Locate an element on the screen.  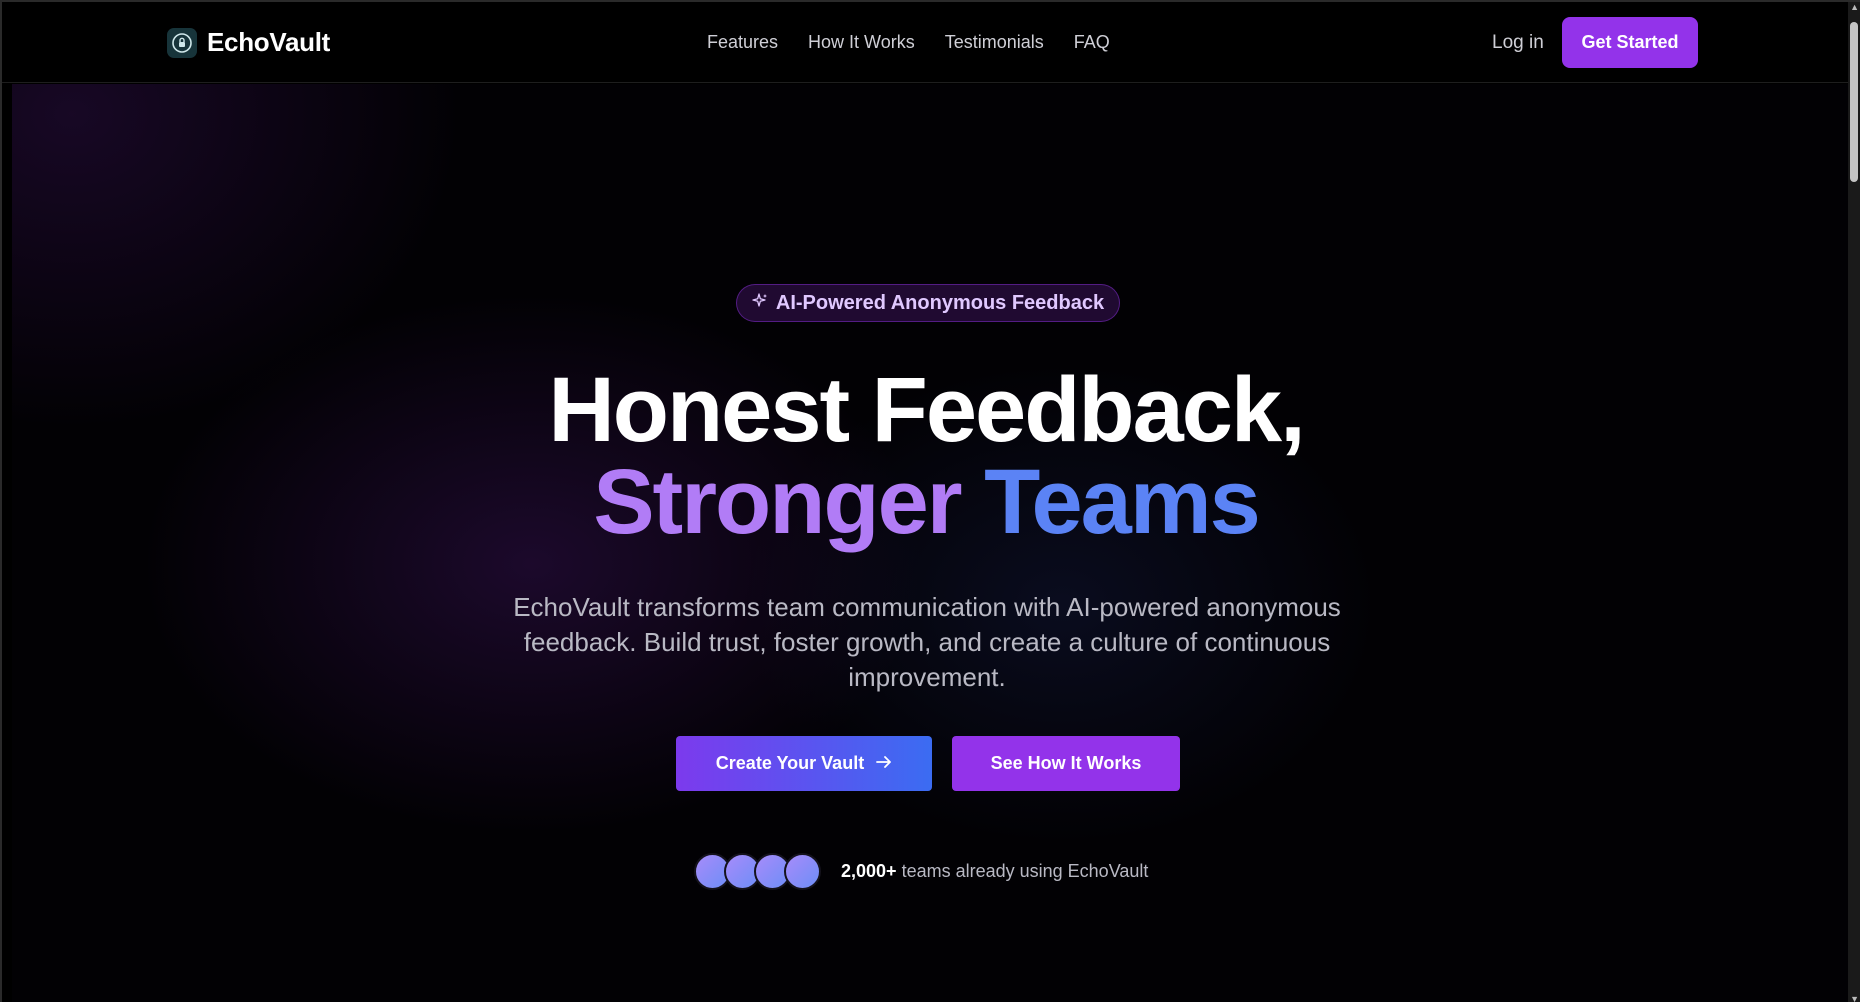
brand: EchoVault is located at coordinates (248, 42).